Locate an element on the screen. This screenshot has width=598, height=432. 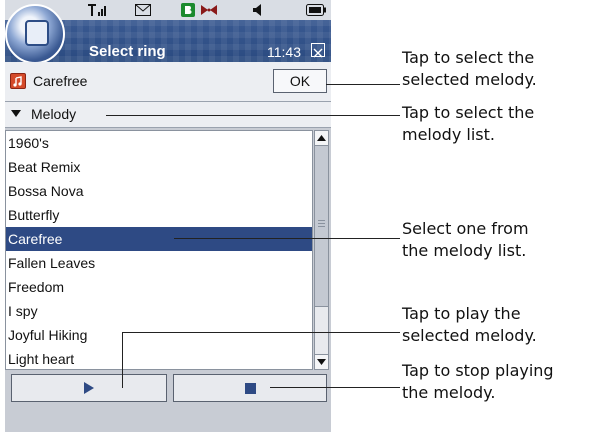
scroll-up-button is located at coordinates (321, 138).